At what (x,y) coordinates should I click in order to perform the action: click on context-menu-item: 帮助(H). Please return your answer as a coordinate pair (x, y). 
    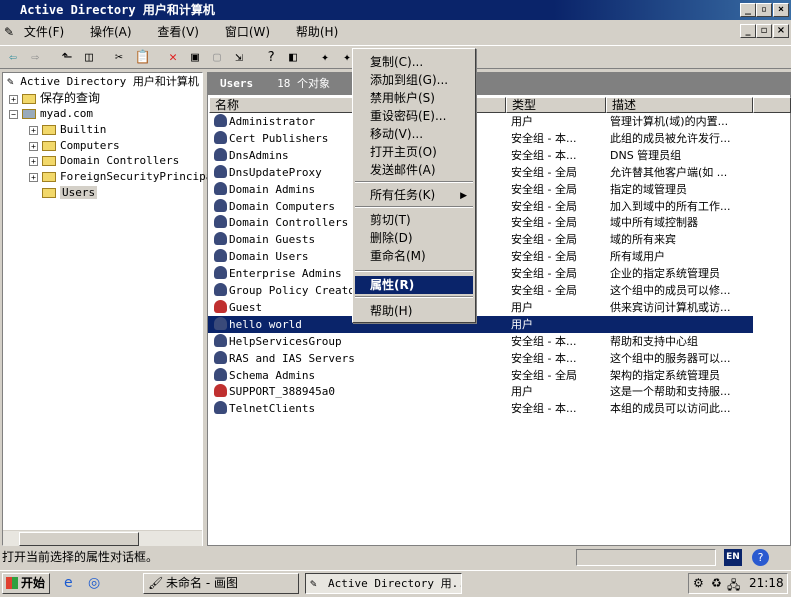
    Looking at the image, I should click on (414, 311).